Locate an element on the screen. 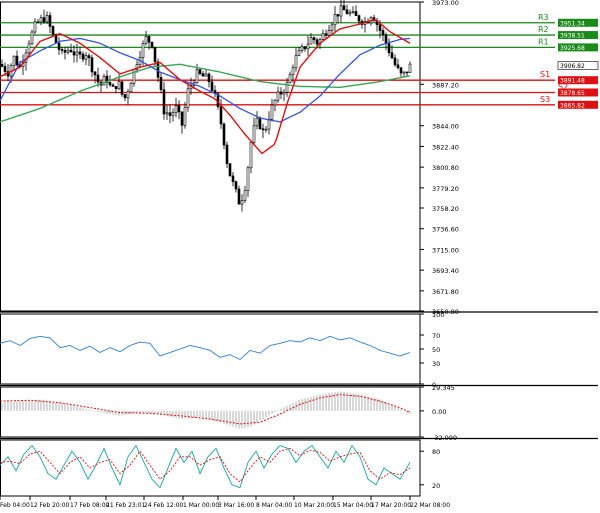  time-axis-label: 10 Mar 20:00 is located at coordinates (314, 505).